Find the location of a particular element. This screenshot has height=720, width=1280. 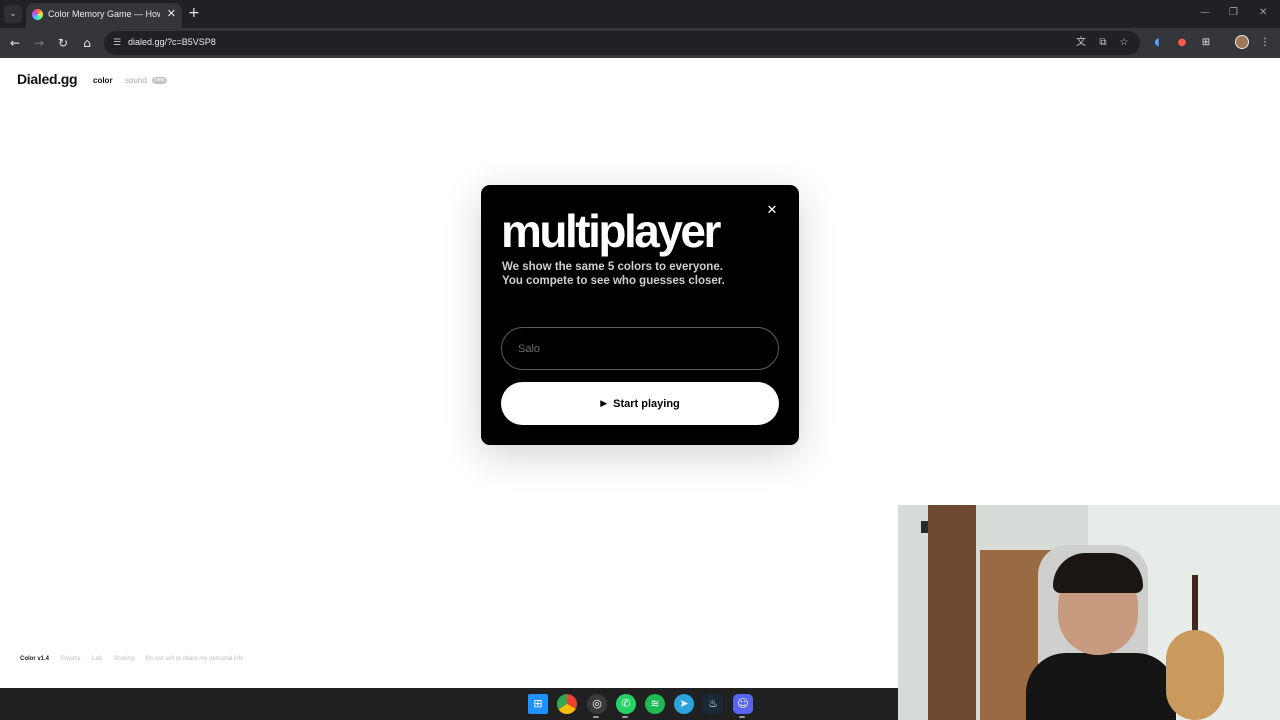

extensions-puzzle-icon: ⊞ is located at coordinates (1206, 43).